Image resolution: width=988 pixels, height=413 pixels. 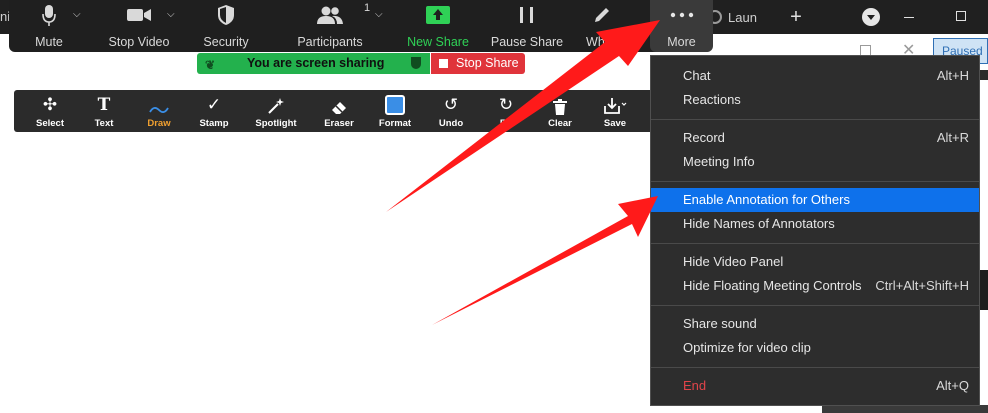 I want to click on tool-label: Clear, so click(x=560, y=123).